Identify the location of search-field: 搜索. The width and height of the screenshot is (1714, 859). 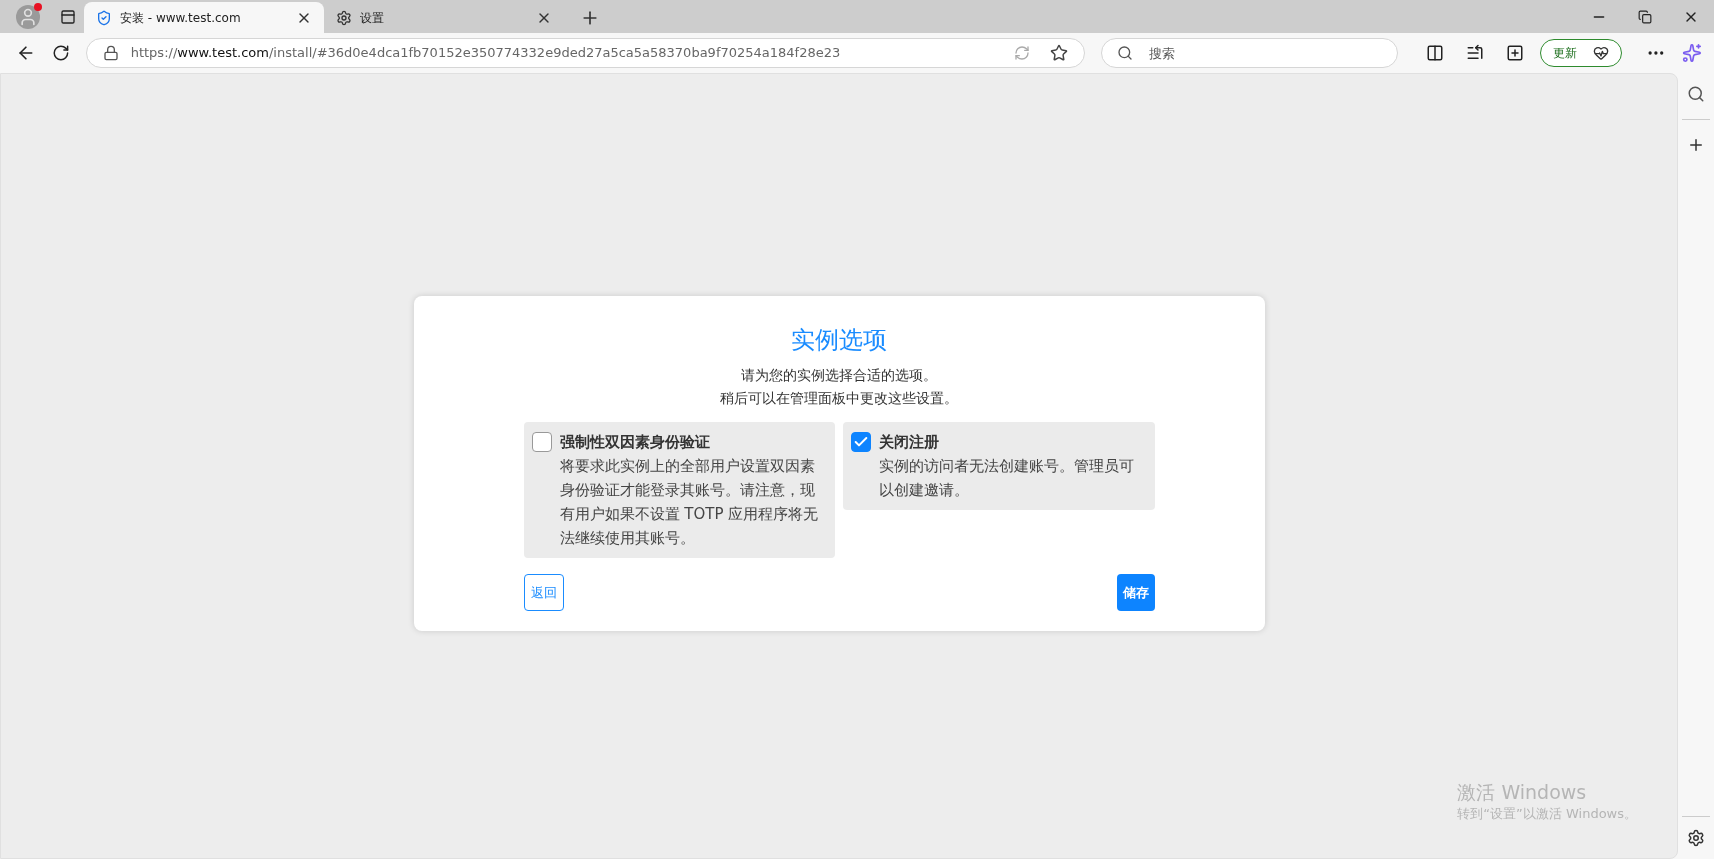
(1250, 53).